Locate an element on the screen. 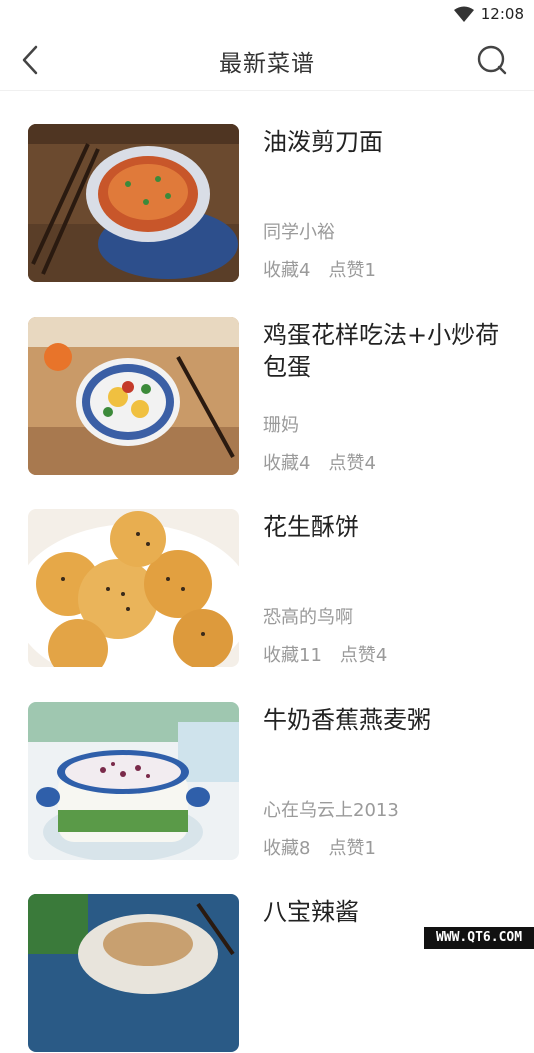 This screenshot has height=1053, width=534. app-bar: 最新菜谱 is located at coordinates (267, 60).